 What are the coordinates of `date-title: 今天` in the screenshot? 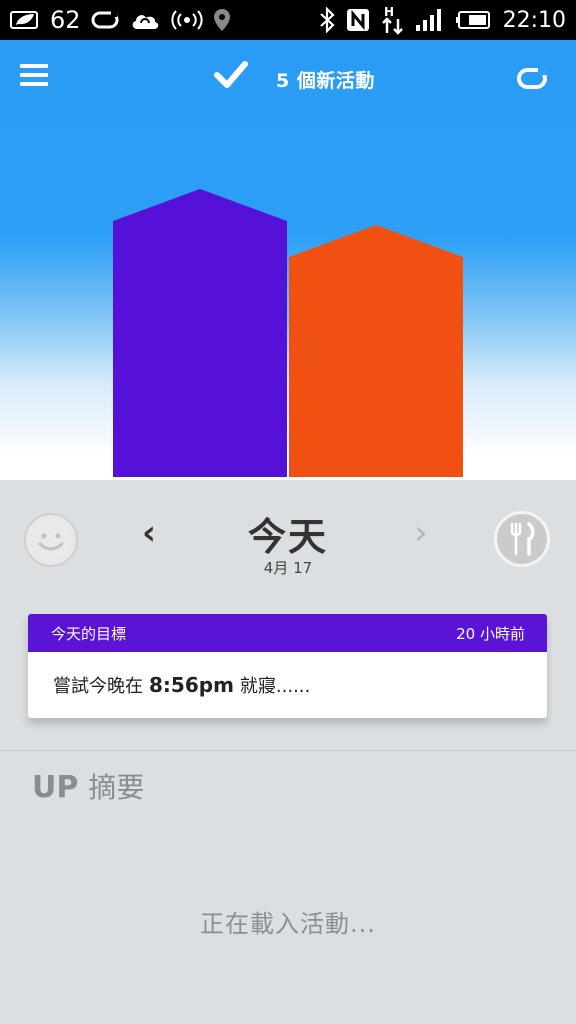 It's located at (287, 537).